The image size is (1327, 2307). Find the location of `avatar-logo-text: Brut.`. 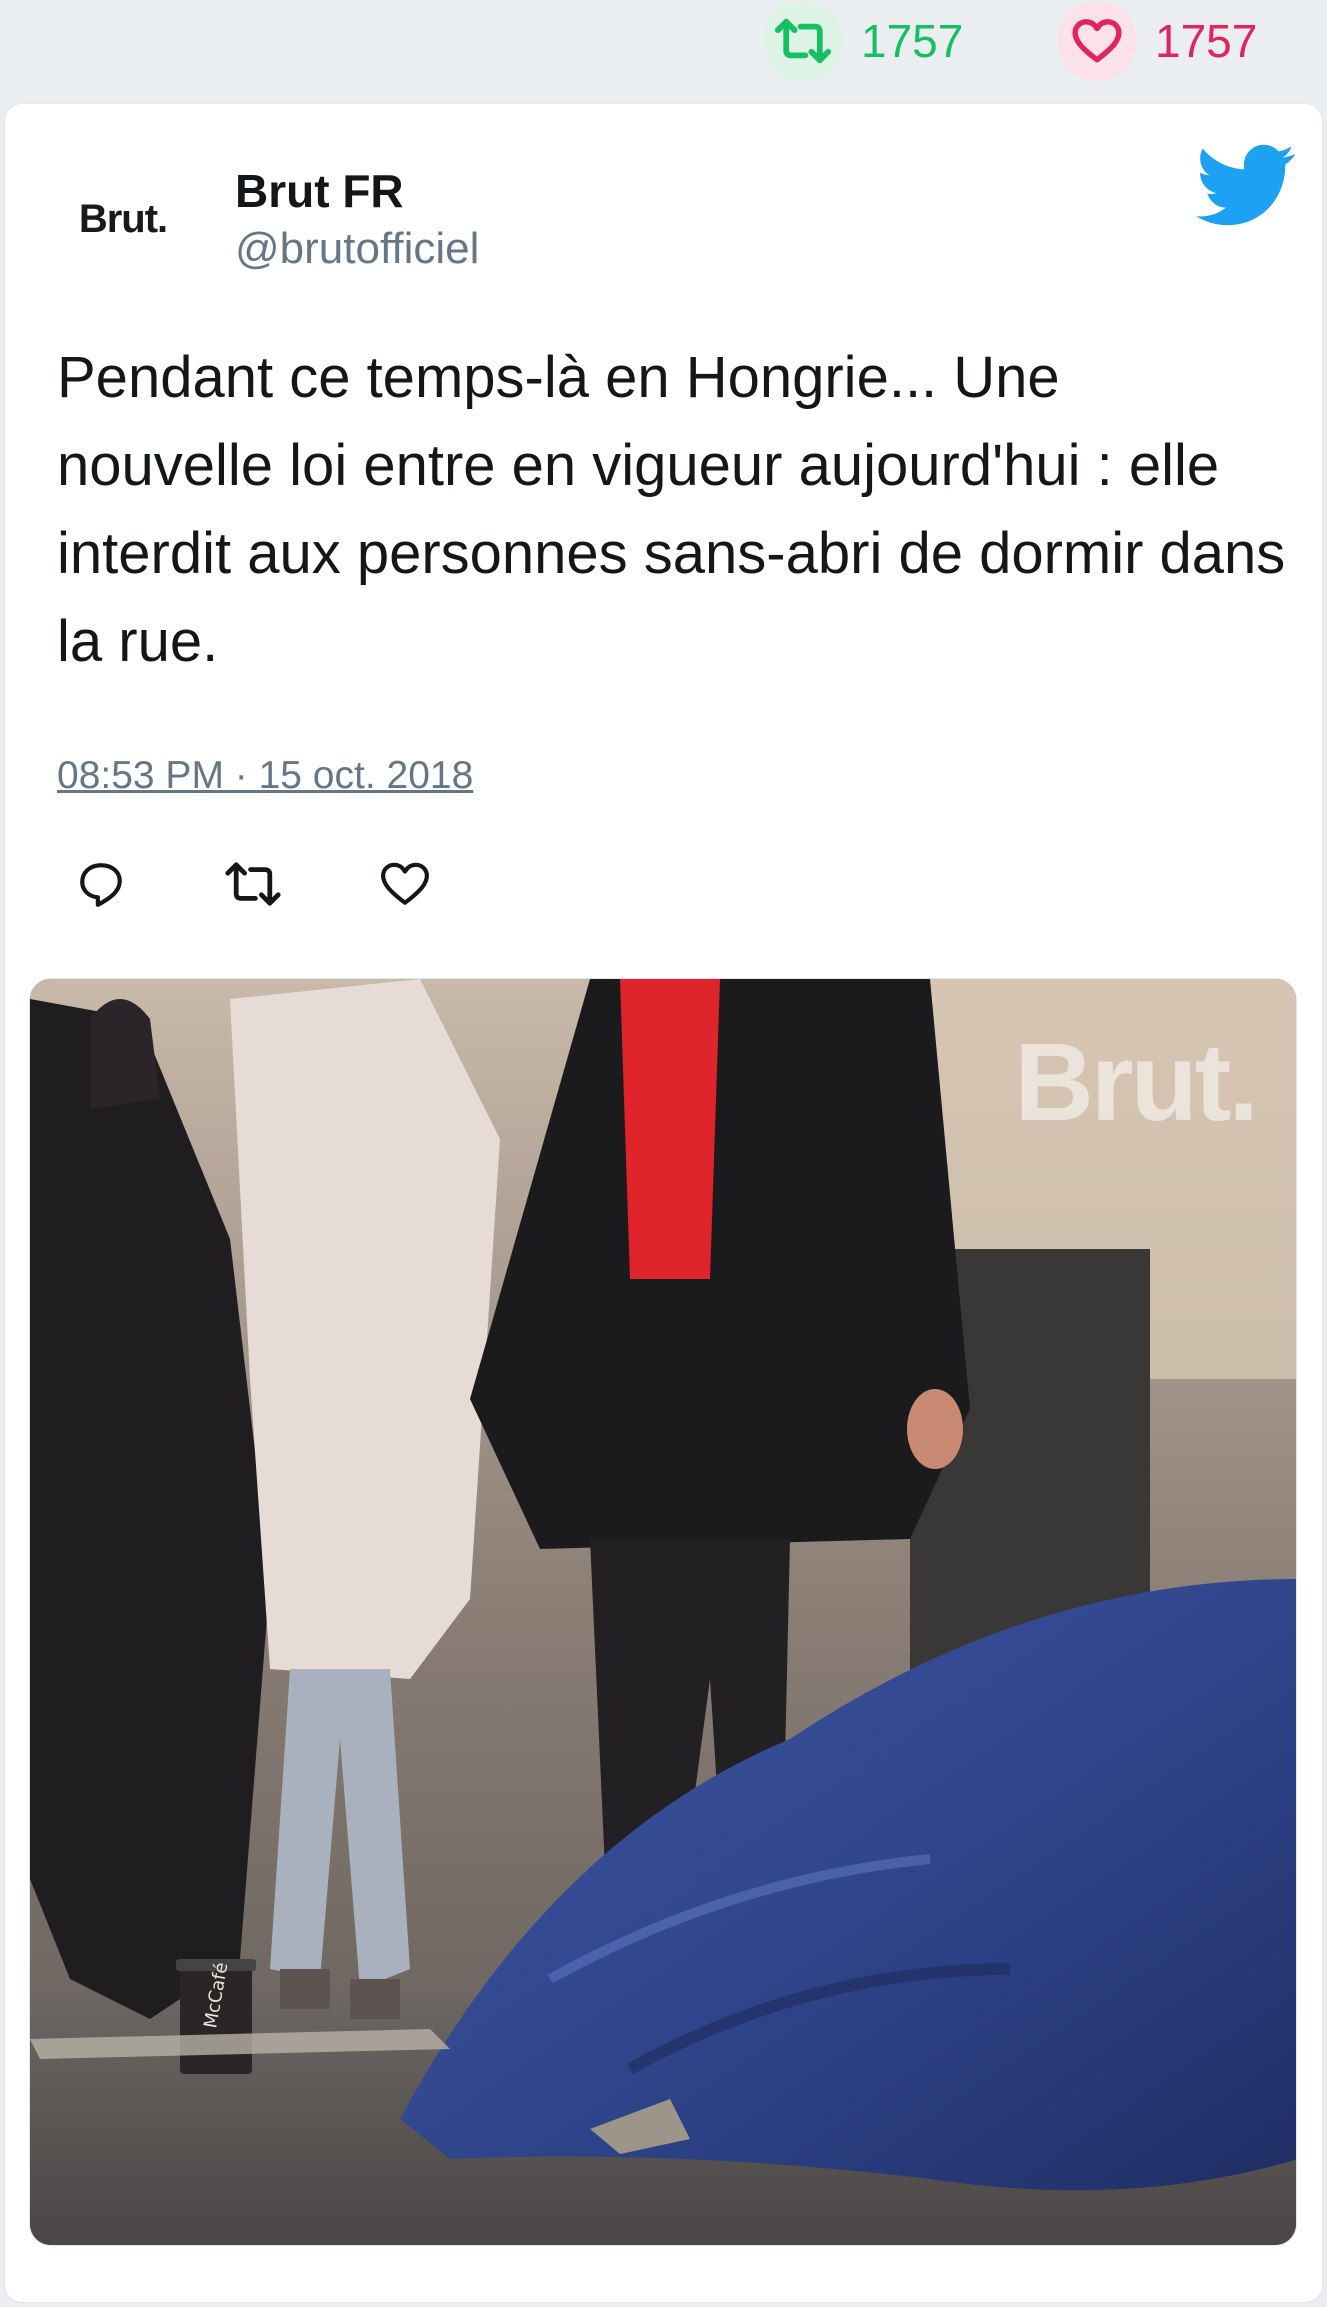

avatar-logo-text: Brut. is located at coordinates (123, 218).